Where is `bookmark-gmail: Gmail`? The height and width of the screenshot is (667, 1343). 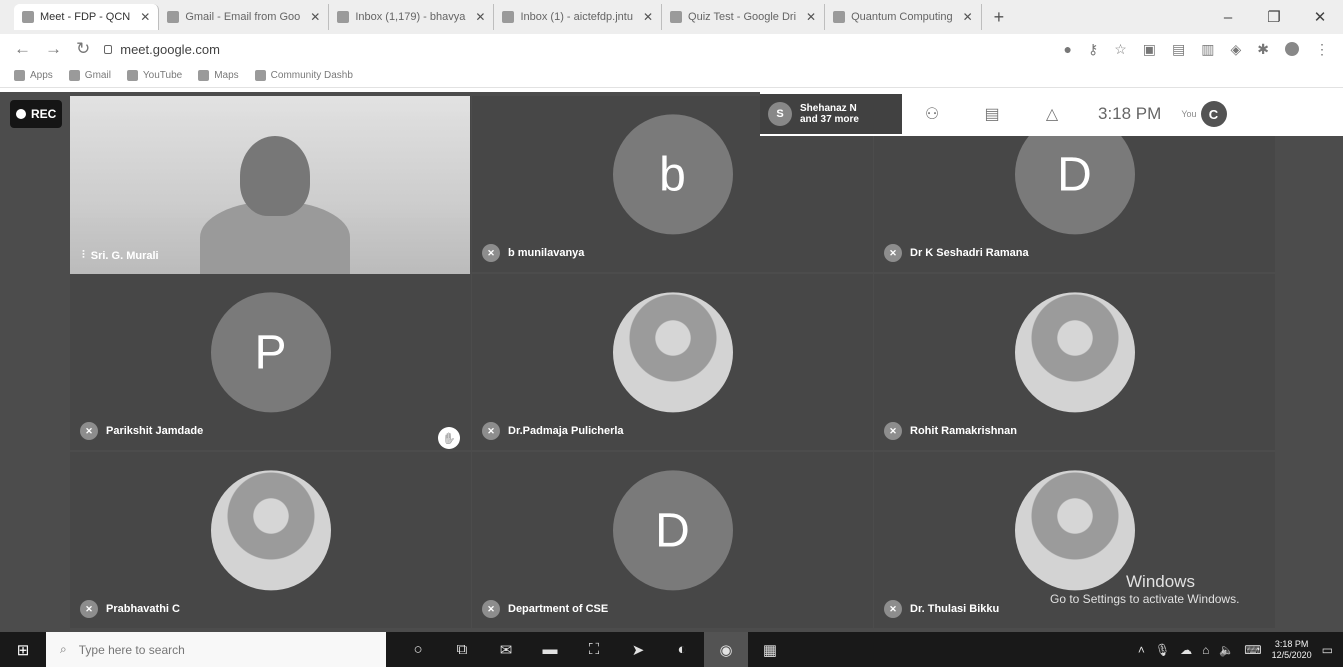 bookmark-gmail: Gmail is located at coordinates (89, 75).